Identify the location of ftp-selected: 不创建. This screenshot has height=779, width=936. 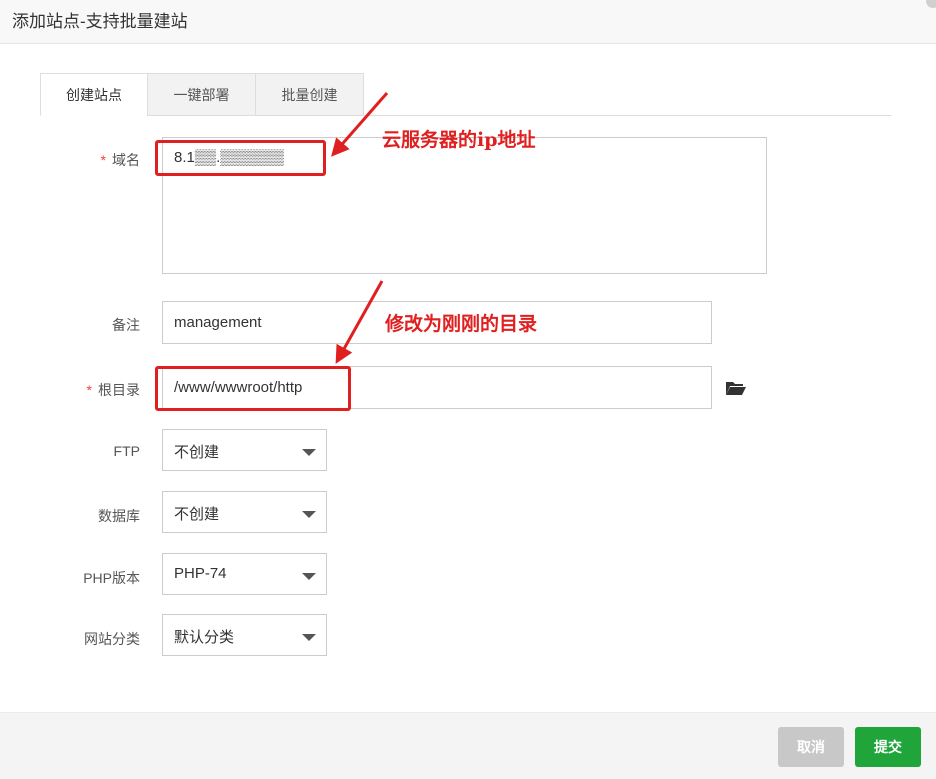
(197, 452).